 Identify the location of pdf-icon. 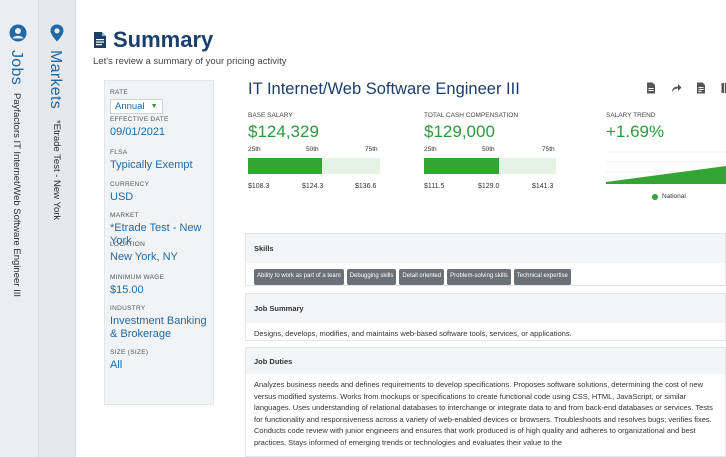
(651, 88).